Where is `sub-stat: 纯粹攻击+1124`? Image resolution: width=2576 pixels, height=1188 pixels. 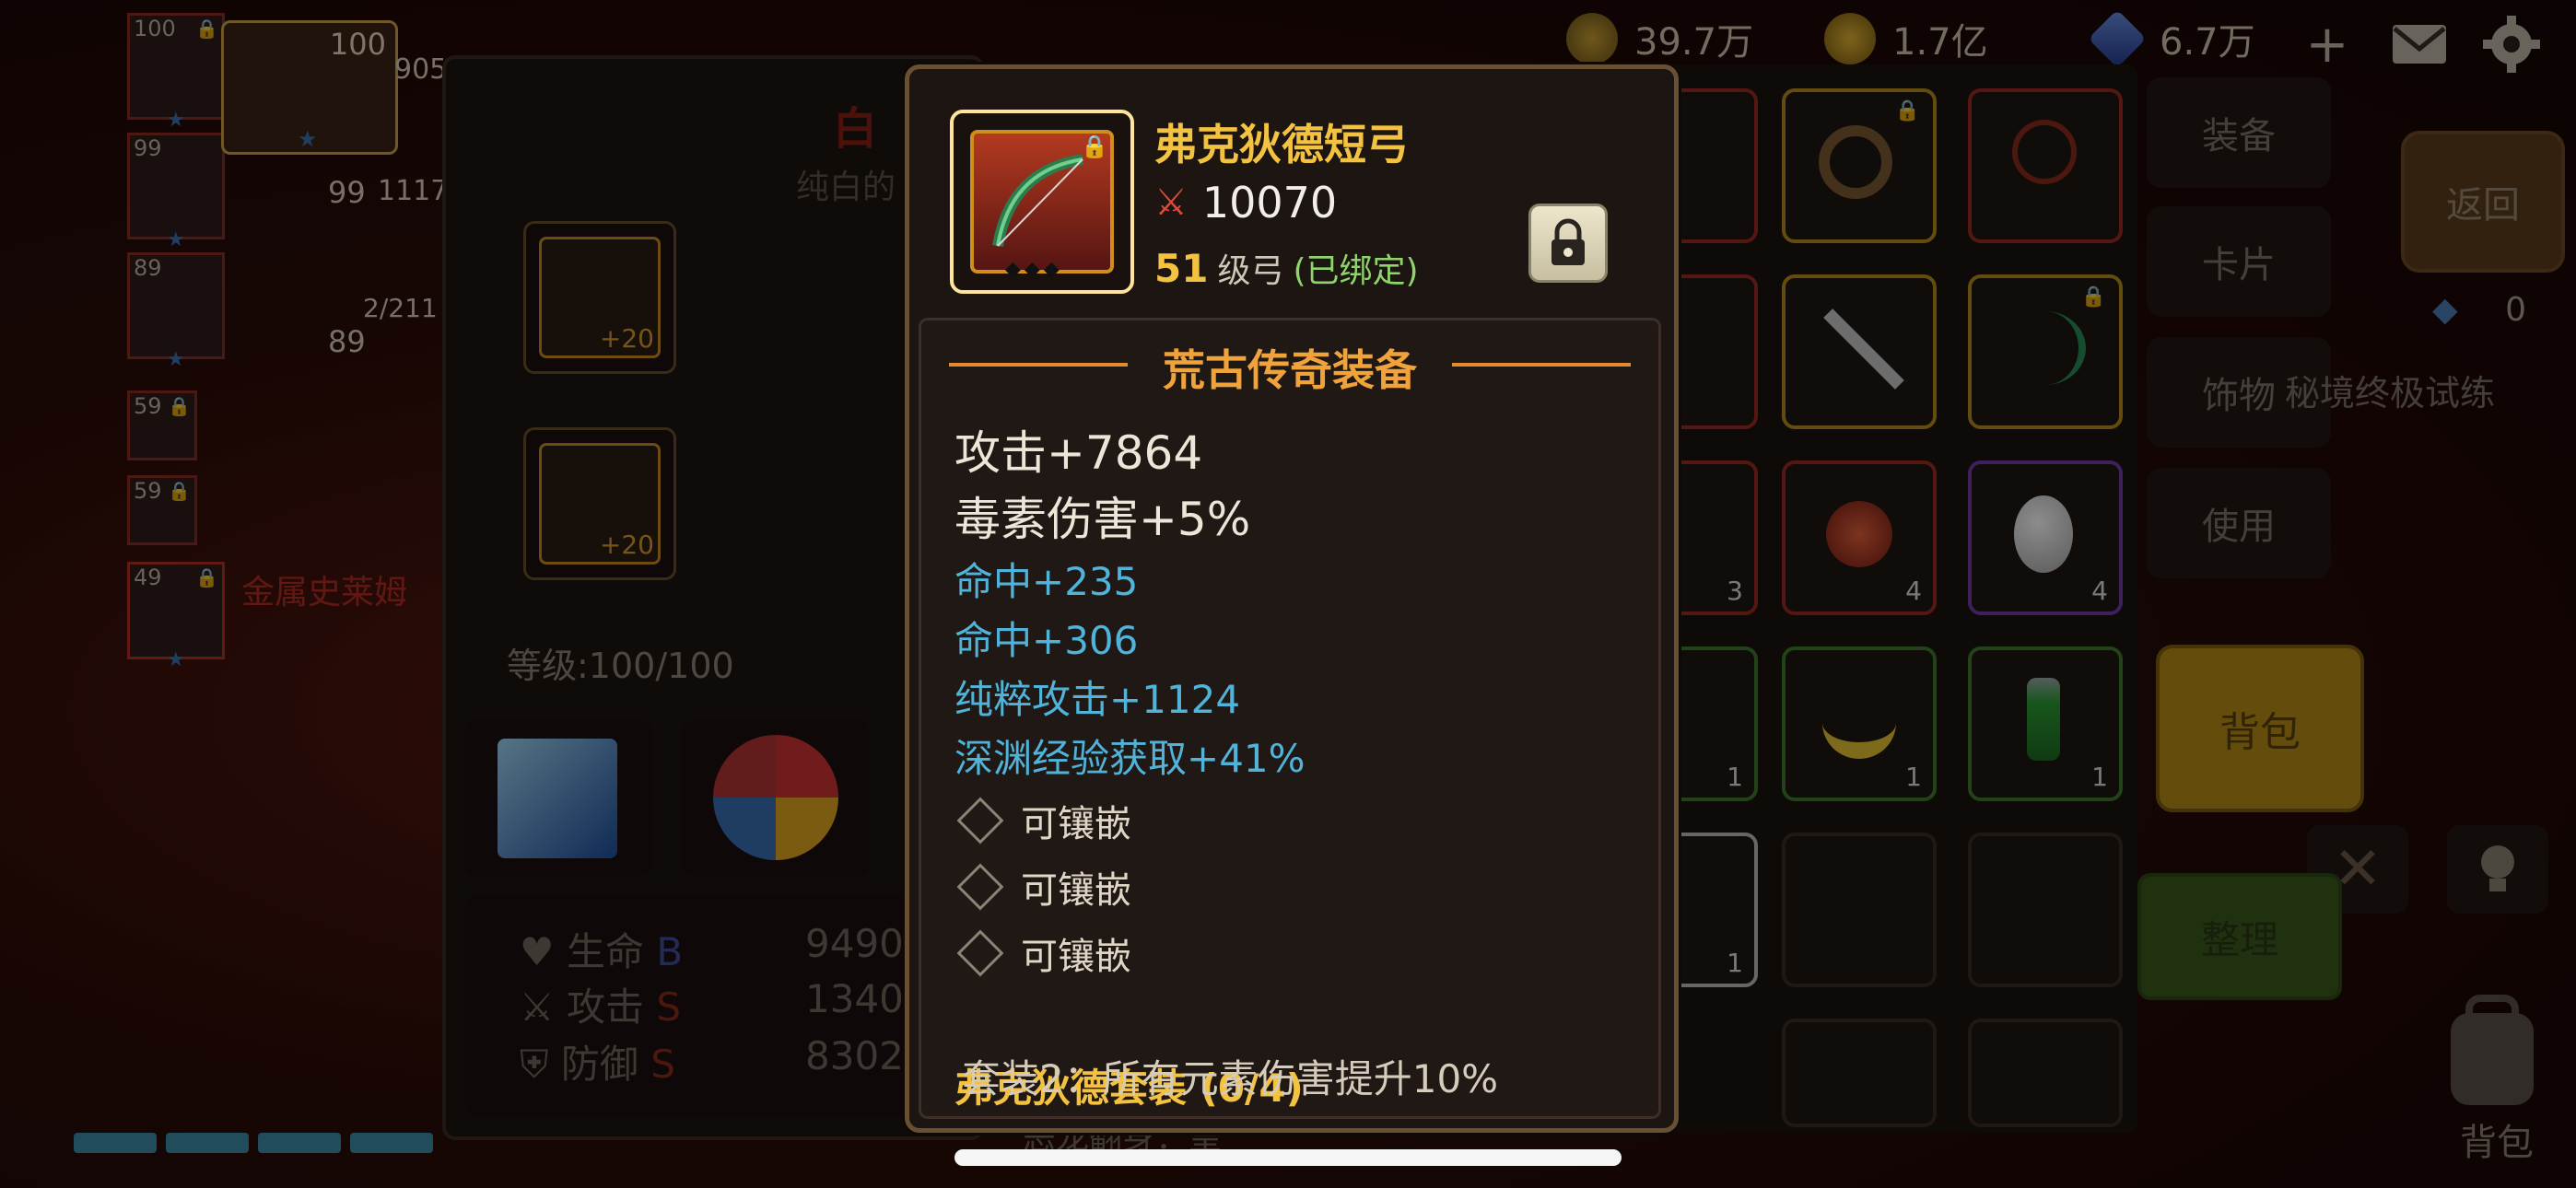 sub-stat: 纯粹攻击+1124 is located at coordinates (1097, 699).